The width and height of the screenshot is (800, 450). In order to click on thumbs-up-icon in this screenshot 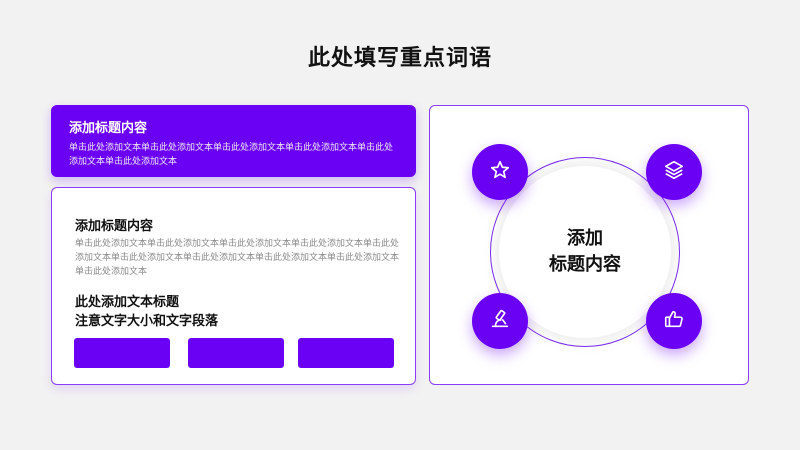, I will do `click(674, 321)`.